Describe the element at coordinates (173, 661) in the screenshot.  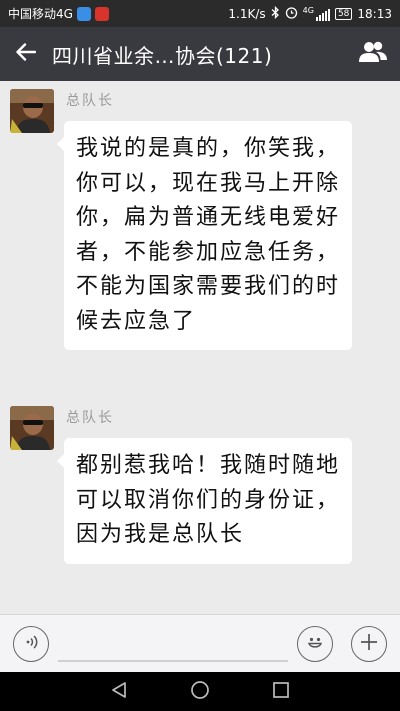
I see `message-input` at that location.